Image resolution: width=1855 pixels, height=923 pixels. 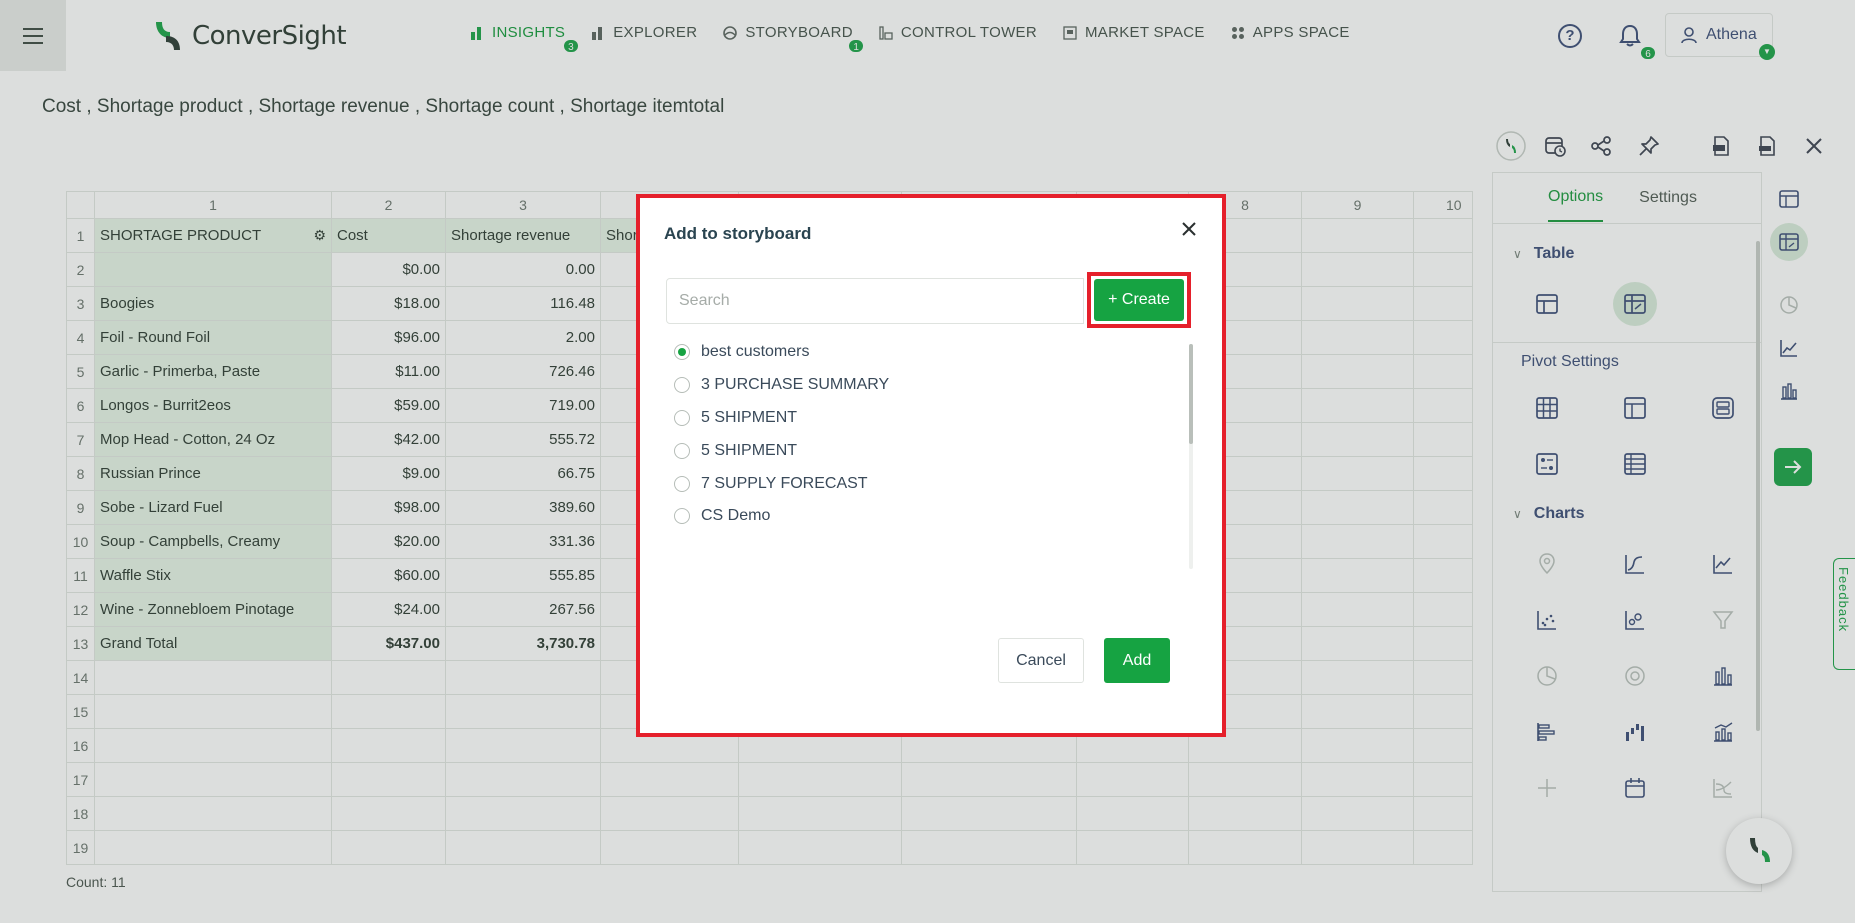 I want to click on create-storyboard-button: + Create, so click(x=1139, y=300).